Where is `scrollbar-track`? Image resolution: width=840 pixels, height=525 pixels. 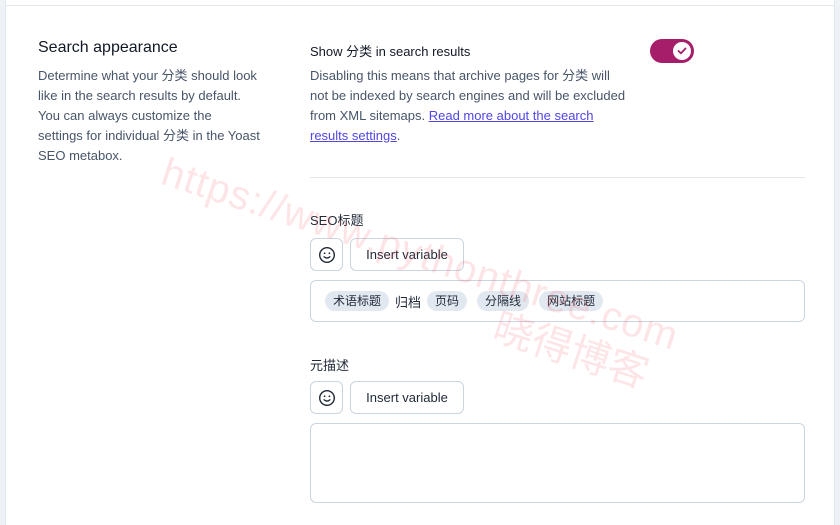 scrollbar-track is located at coordinates (837, 262).